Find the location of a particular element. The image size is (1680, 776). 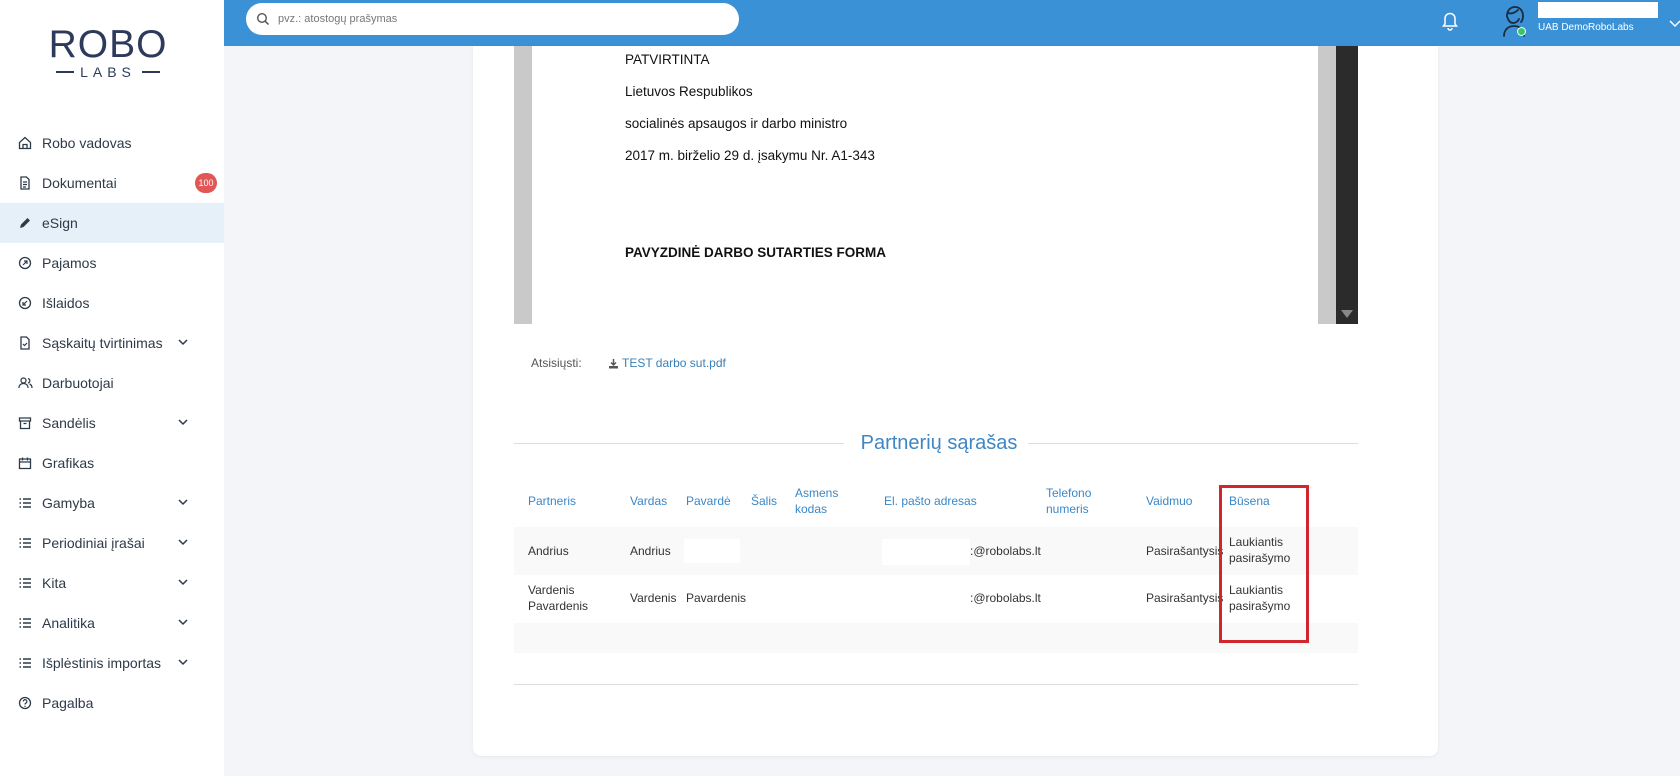

column-header-vardas: Vardas is located at coordinates (648, 501).